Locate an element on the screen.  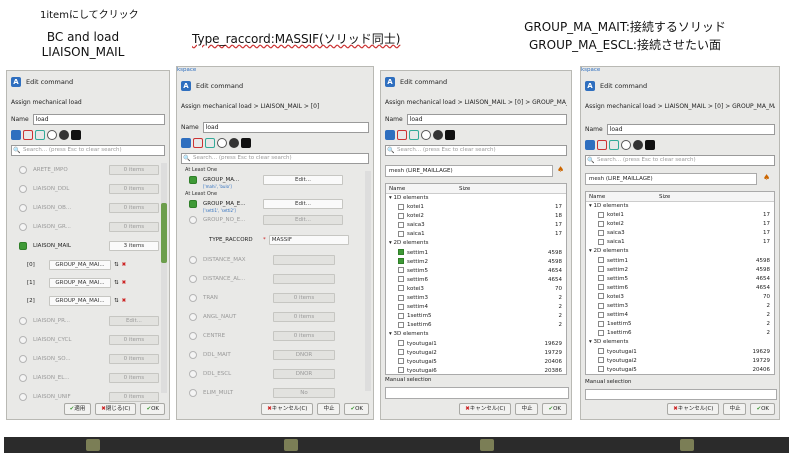
delete-icon: ✖ is located at coordinates (124, 301).